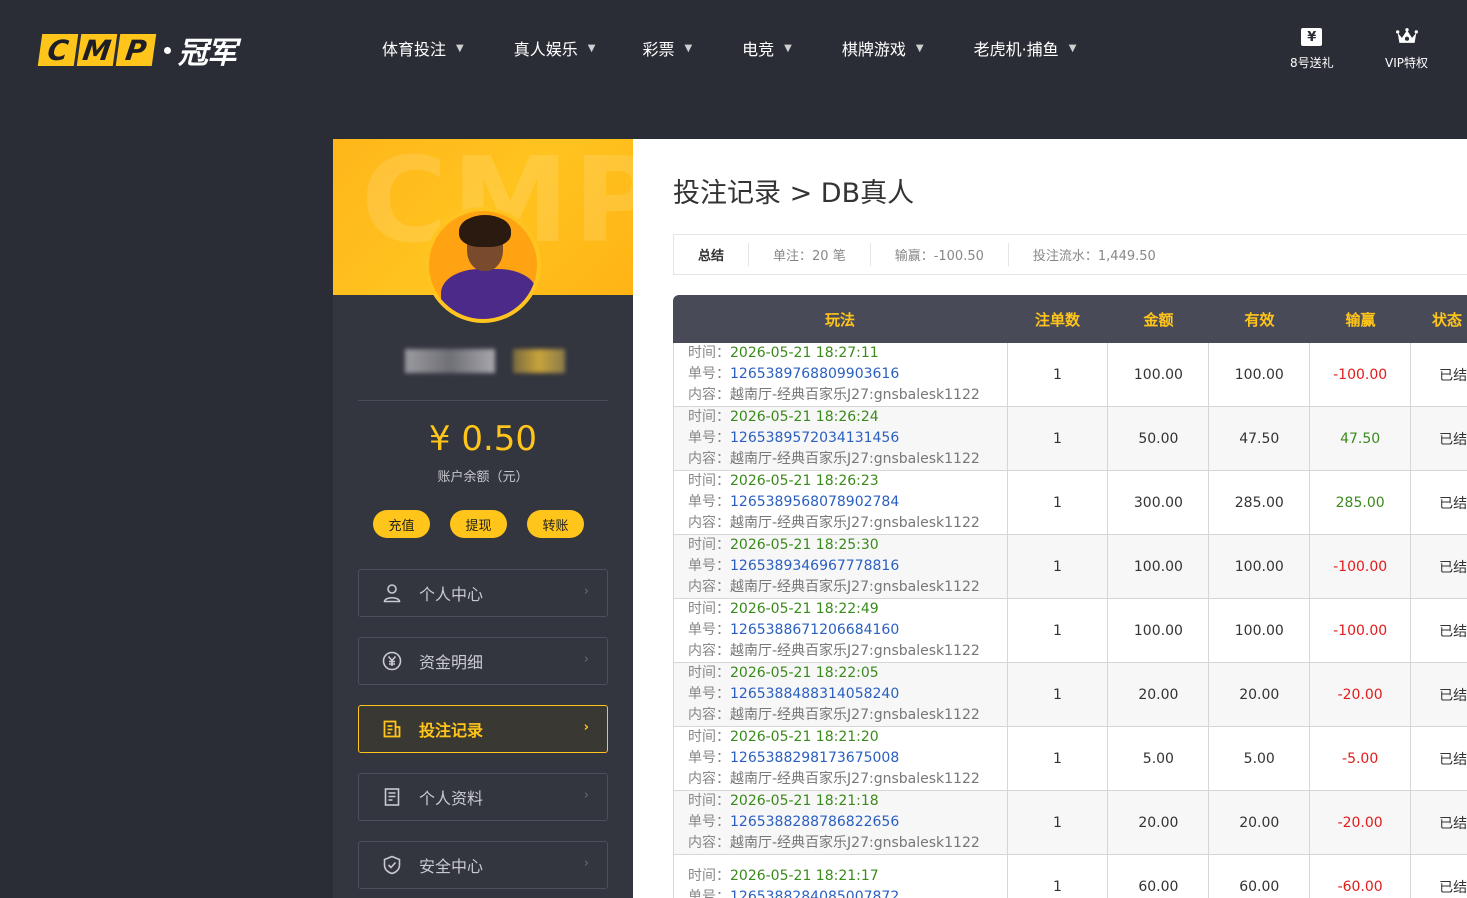 The image size is (1467, 898). Describe the element at coordinates (1312, 37) in the screenshot. I see `ticket-icon: ¥` at that location.